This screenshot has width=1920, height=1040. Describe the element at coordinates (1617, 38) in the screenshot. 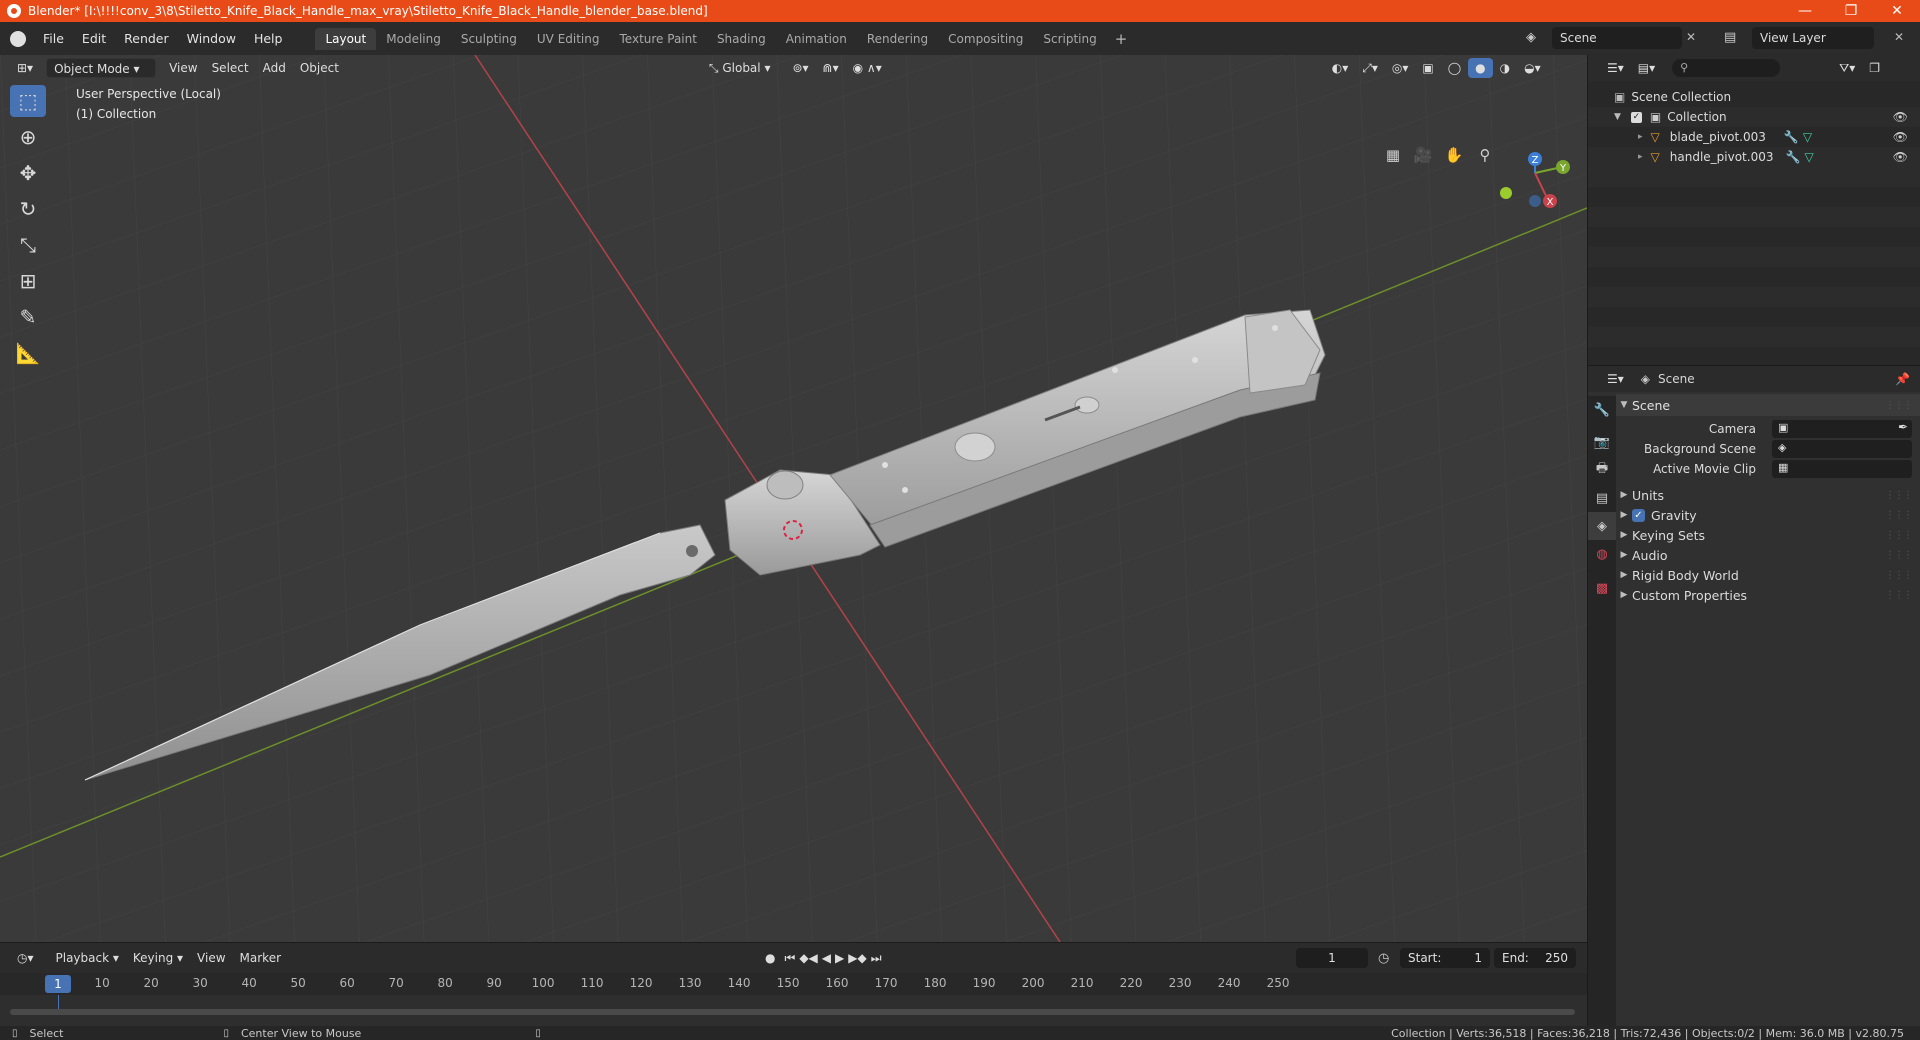

I see `scene-selector: Scene` at that location.